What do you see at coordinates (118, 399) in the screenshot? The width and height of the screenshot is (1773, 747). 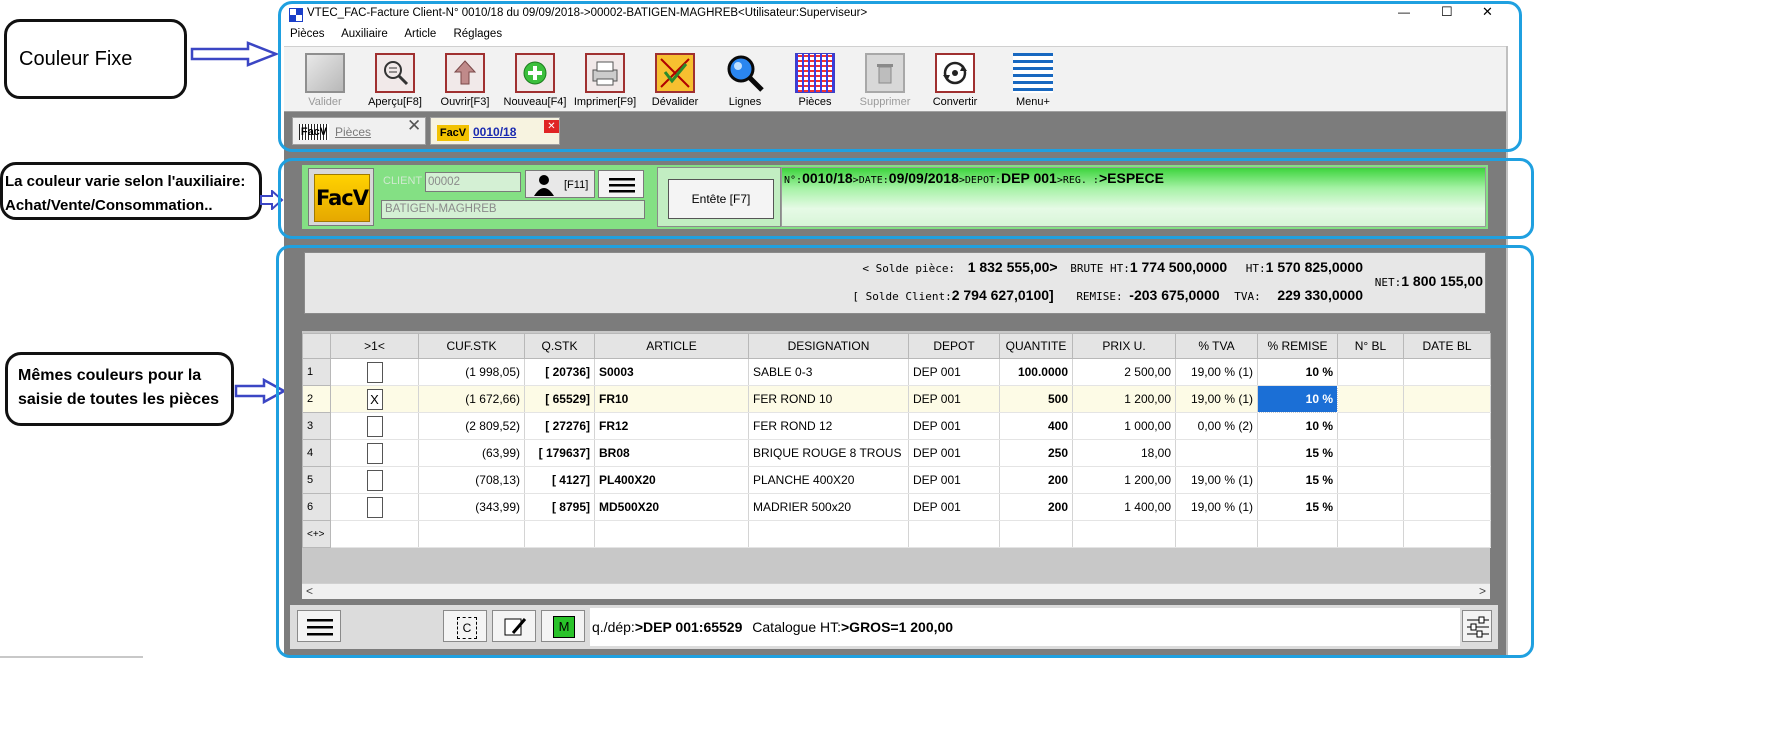 I see `callout-same-line2: saisie de toutes les pièces` at bounding box center [118, 399].